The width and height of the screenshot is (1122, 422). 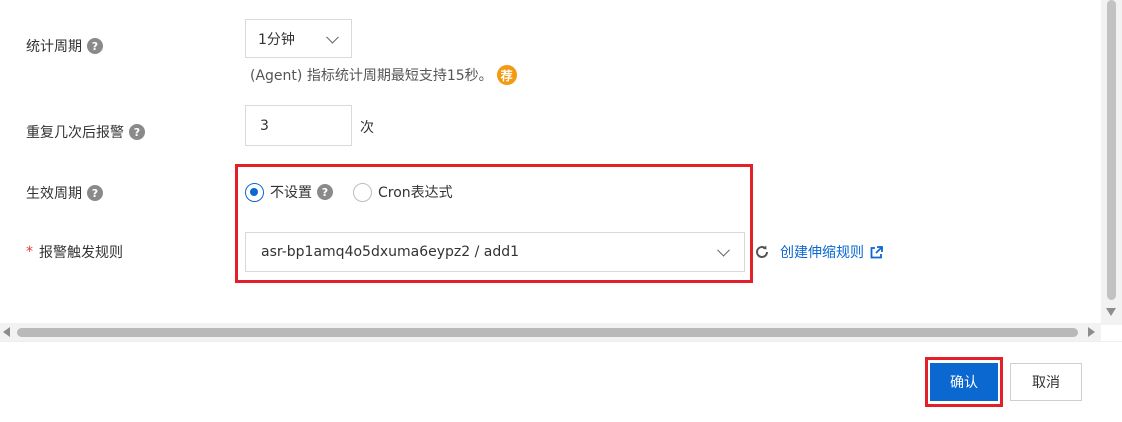 I want to click on radio-not-set-label: 不设置, so click(x=291, y=193).